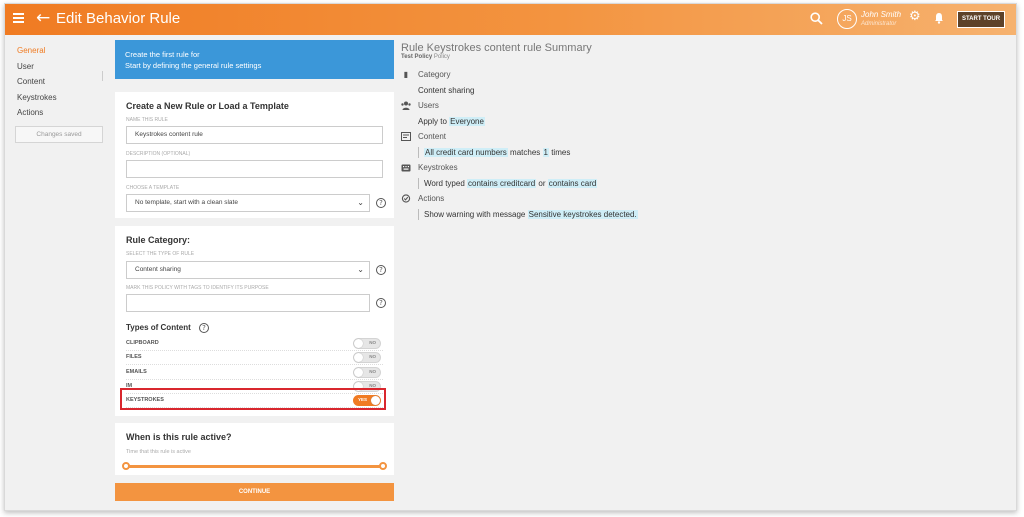  What do you see at coordinates (158, 327) in the screenshot?
I see `types-of-content-title: Types of Content` at bounding box center [158, 327].